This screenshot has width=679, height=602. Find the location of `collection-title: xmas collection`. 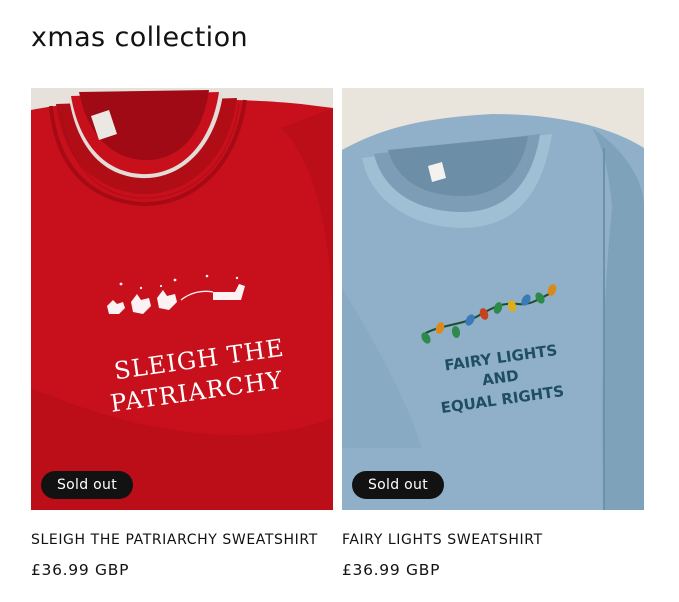

collection-title: xmas collection is located at coordinates (140, 37).